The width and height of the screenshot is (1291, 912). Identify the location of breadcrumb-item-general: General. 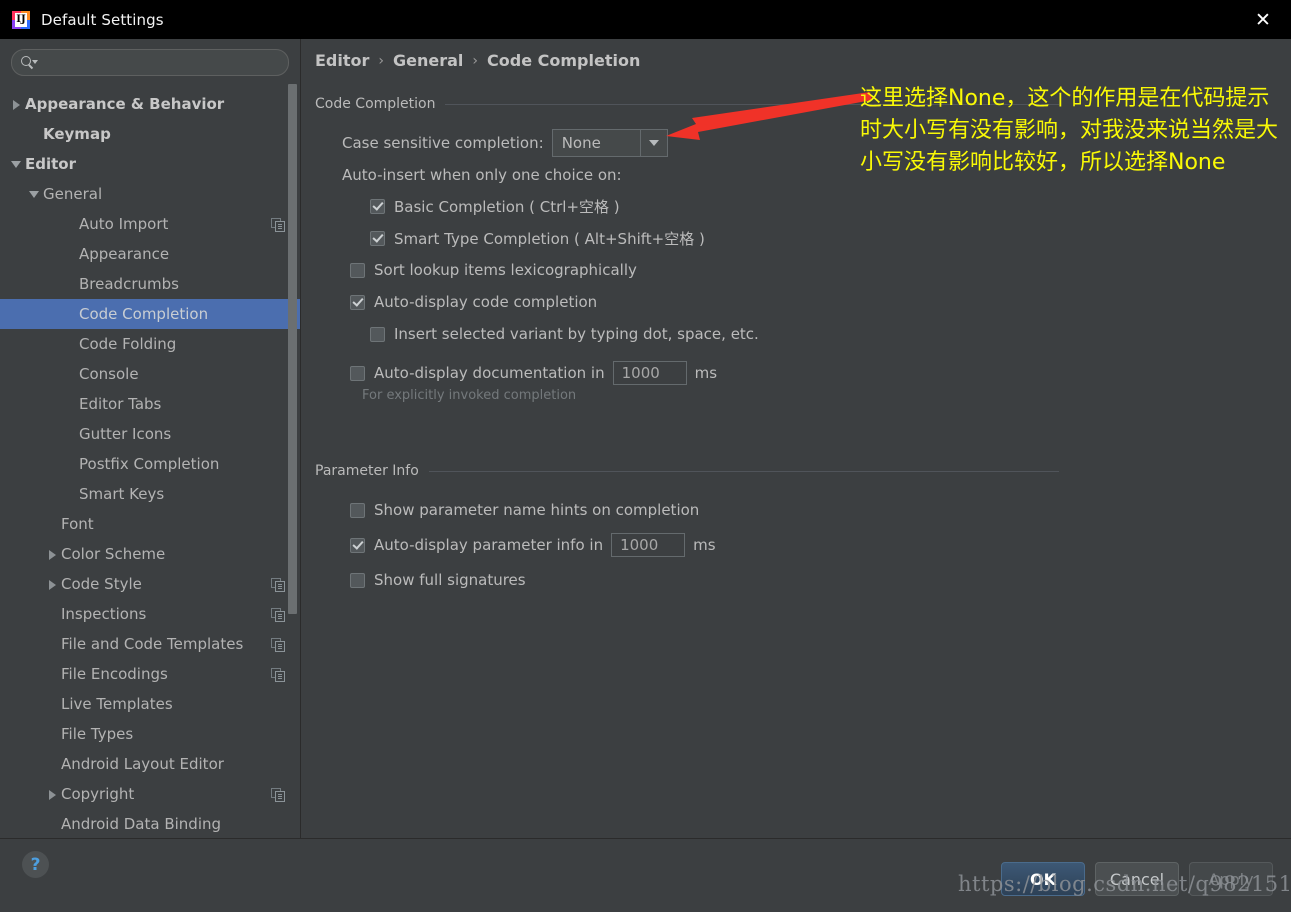
(428, 60).